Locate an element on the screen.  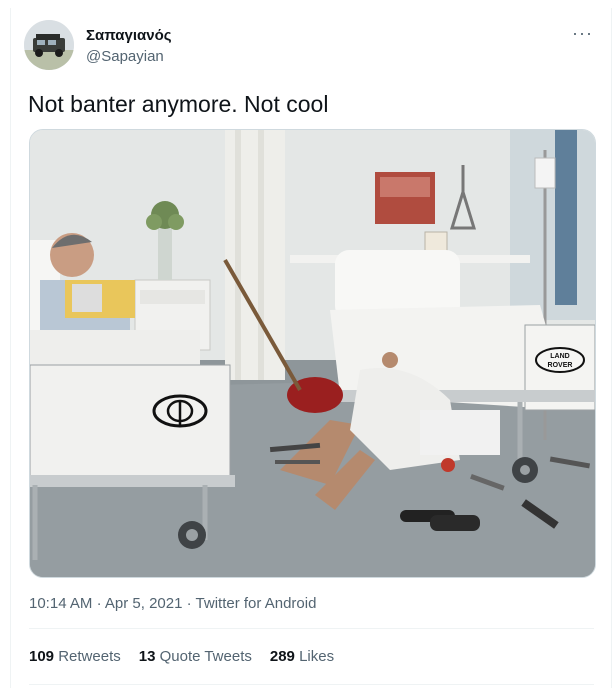
retweets-count: 109 is located at coordinates (42, 656).